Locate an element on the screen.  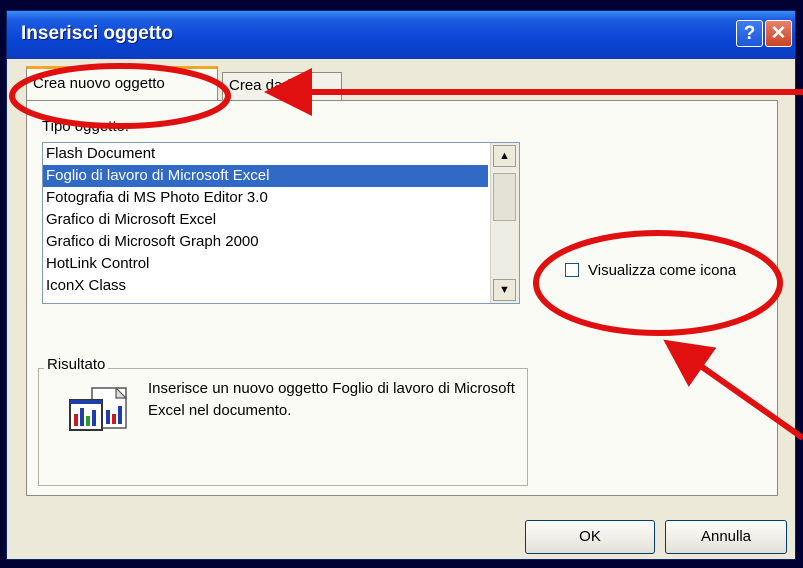
close-button: ✕ is located at coordinates (778, 33).